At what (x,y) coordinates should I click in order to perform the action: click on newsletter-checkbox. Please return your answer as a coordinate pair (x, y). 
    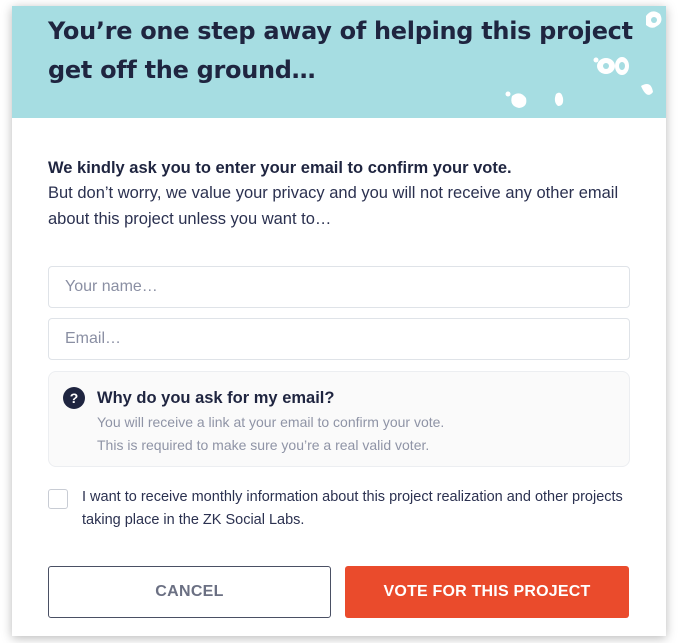
    Looking at the image, I should click on (58, 499).